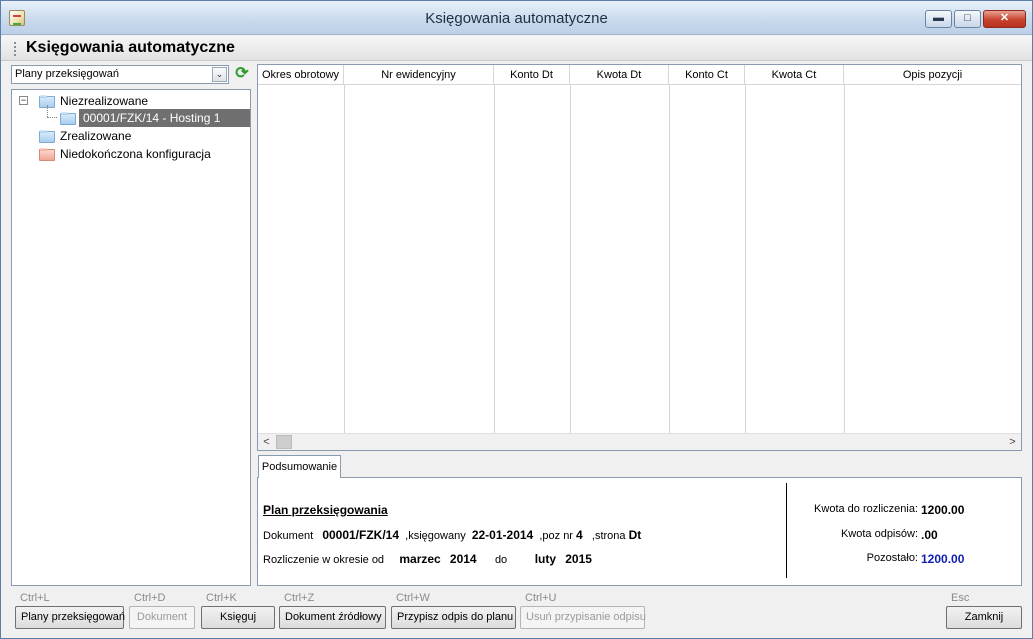  I want to click on tab-podsumowanie: Podsumowanie, so click(299, 466).